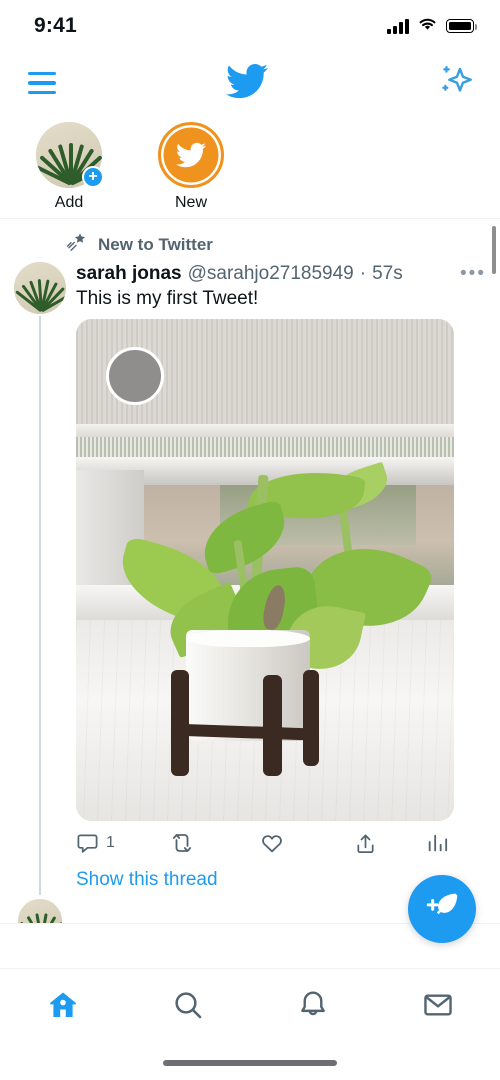  What do you see at coordinates (271, 274) in the screenshot?
I see `tweet-author-handle: @sarahjo27185949` at bounding box center [271, 274].